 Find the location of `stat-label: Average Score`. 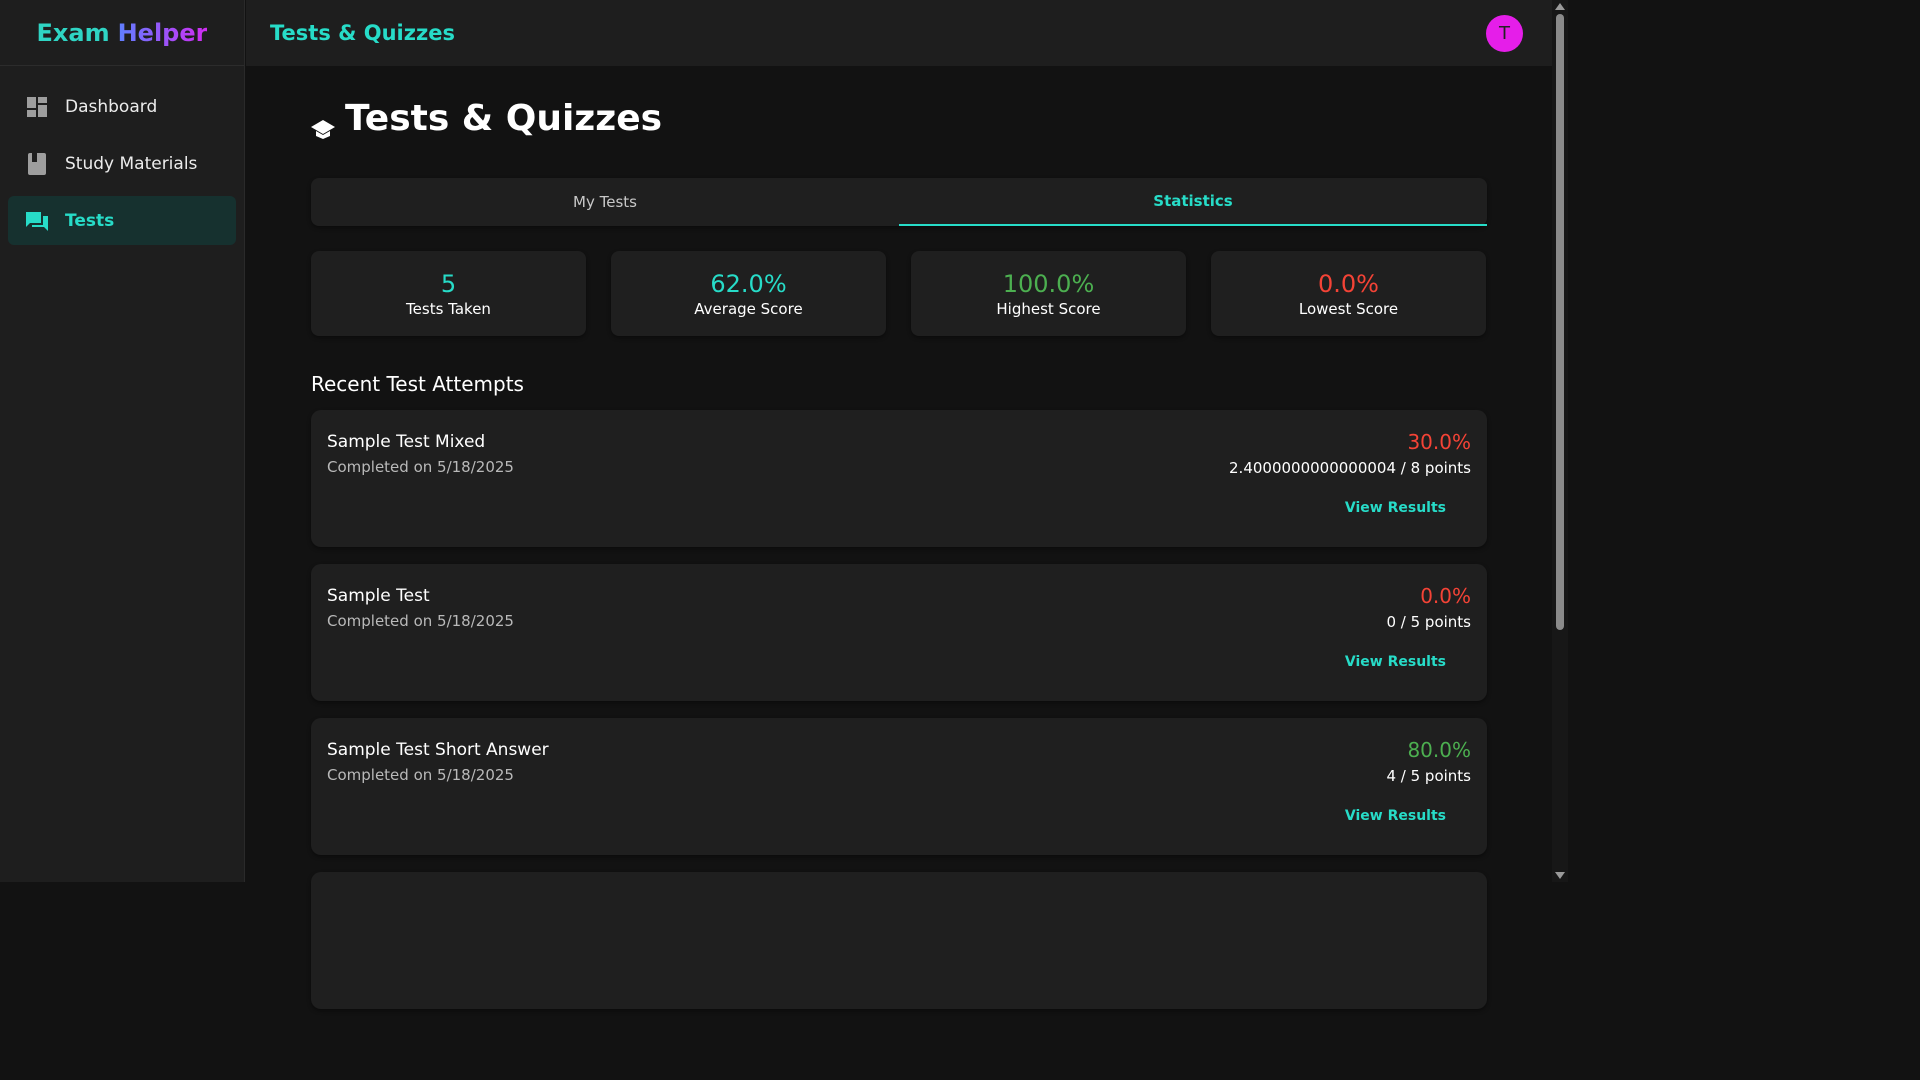

stat-label: Average Score is located at coordinates (748, 308).